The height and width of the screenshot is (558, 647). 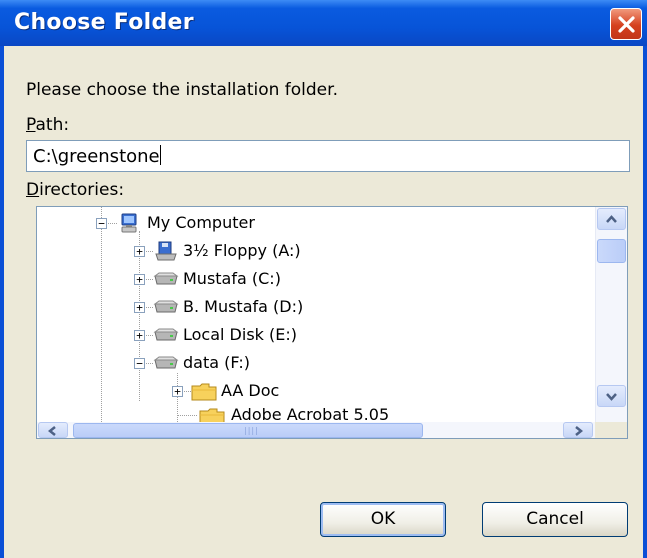 I want to click on path-input: C:\greenstone, so click(x=328, y=156).